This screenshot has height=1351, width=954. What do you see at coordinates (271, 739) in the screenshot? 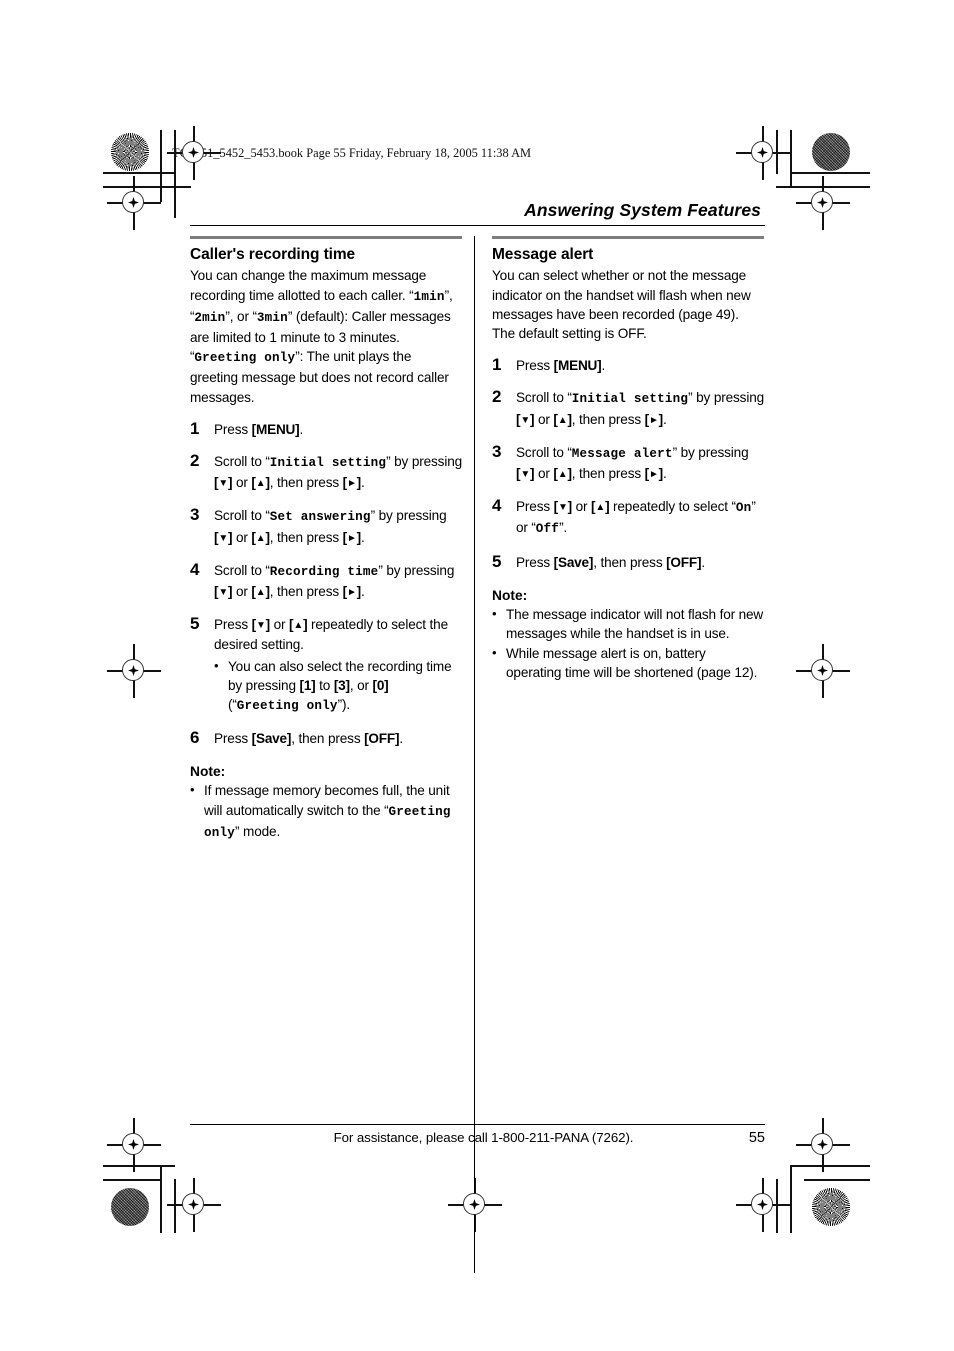
I see `key-label-save: [Save]` at bounding box center [271, 739].